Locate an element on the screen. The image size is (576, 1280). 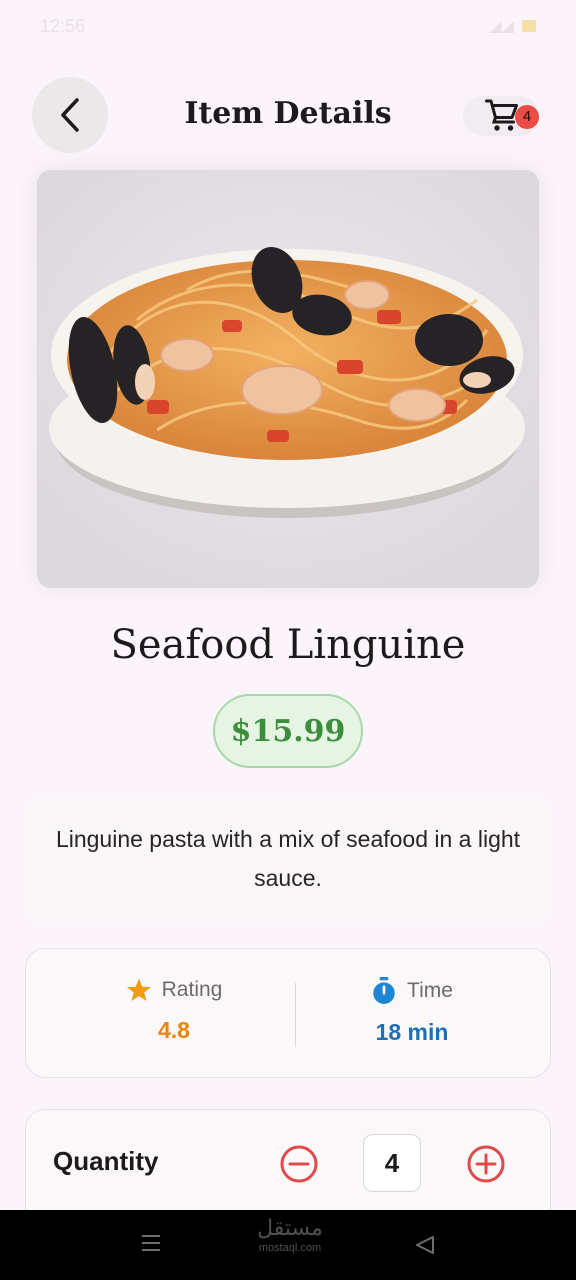
price-text: $15.99 is located at coordinates (288, 731).